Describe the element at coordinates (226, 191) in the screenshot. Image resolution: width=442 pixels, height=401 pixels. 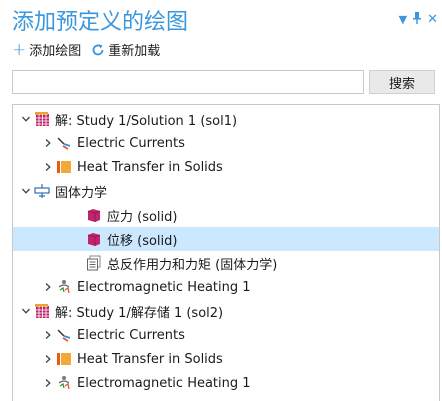
I see `tree-item-solid-mechanics: 固体力学` at that location.